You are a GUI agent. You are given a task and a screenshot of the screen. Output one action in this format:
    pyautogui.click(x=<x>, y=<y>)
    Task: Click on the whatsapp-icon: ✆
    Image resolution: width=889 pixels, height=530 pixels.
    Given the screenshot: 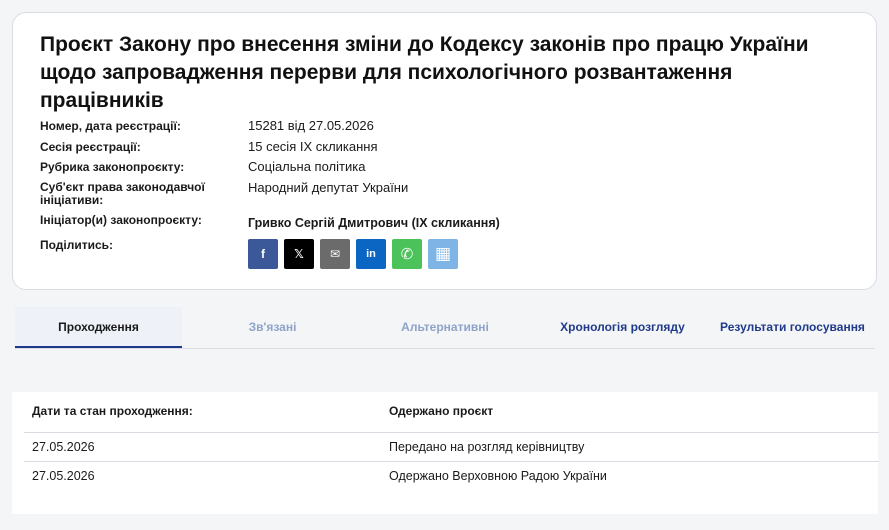 What is the action you would take?
    pyautogui.click(x=407, y=254)
    